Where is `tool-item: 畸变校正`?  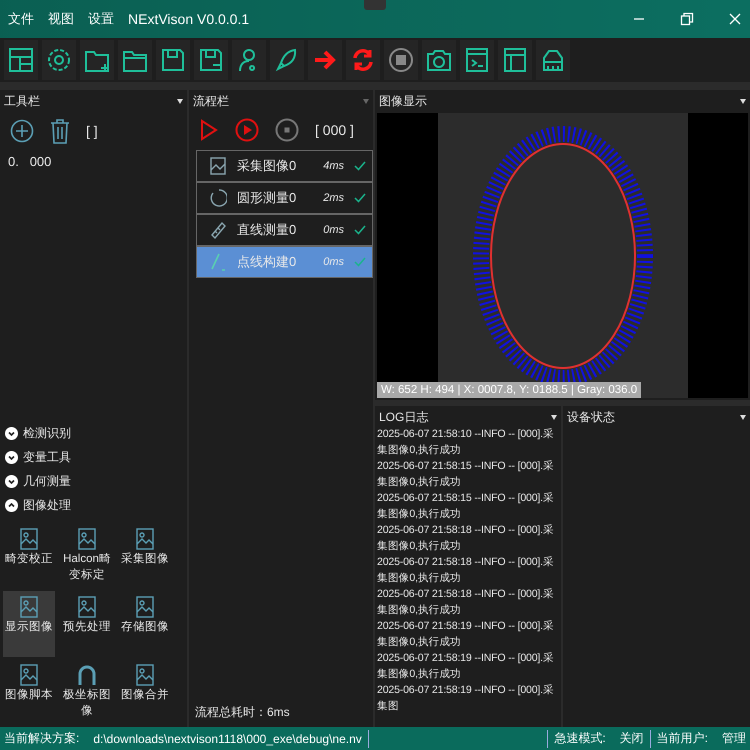 tool-item: 畸变校正 is located at coordinates (29, 556).